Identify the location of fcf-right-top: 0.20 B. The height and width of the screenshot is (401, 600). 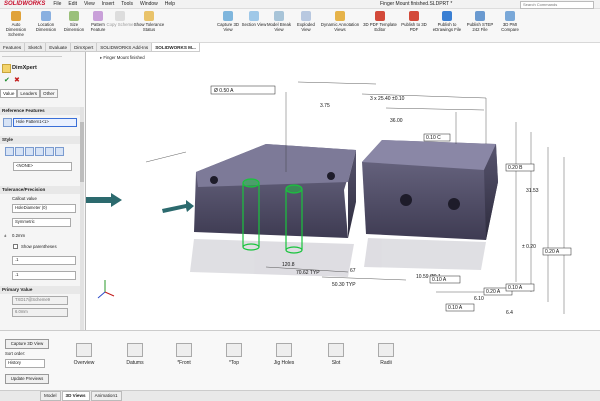
(515, 168).